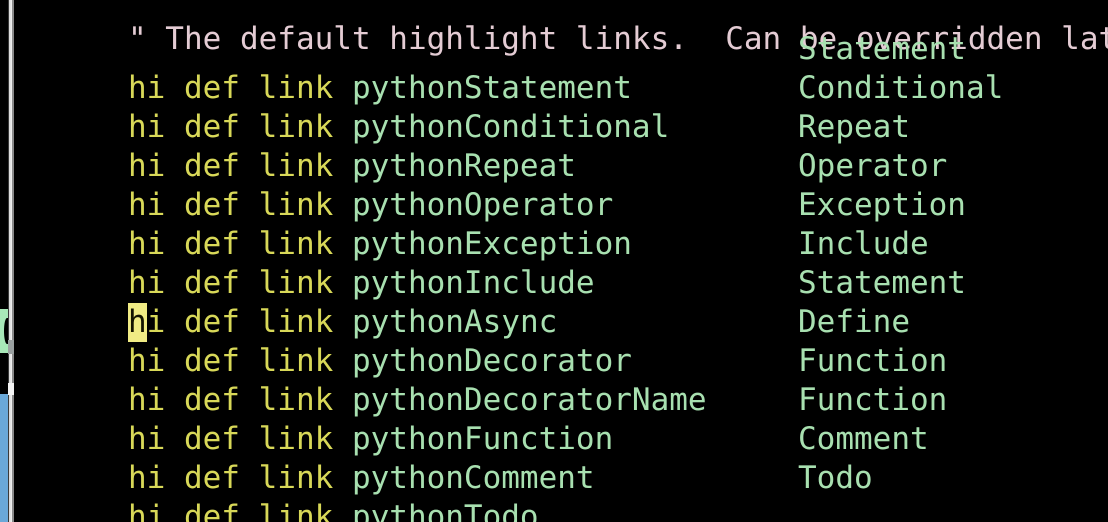  What do you see at coordinates (562, 185) in the screenshot?
I see `vim-line: hi def link pythonOperator Operator` at bounding box center [562, 185].